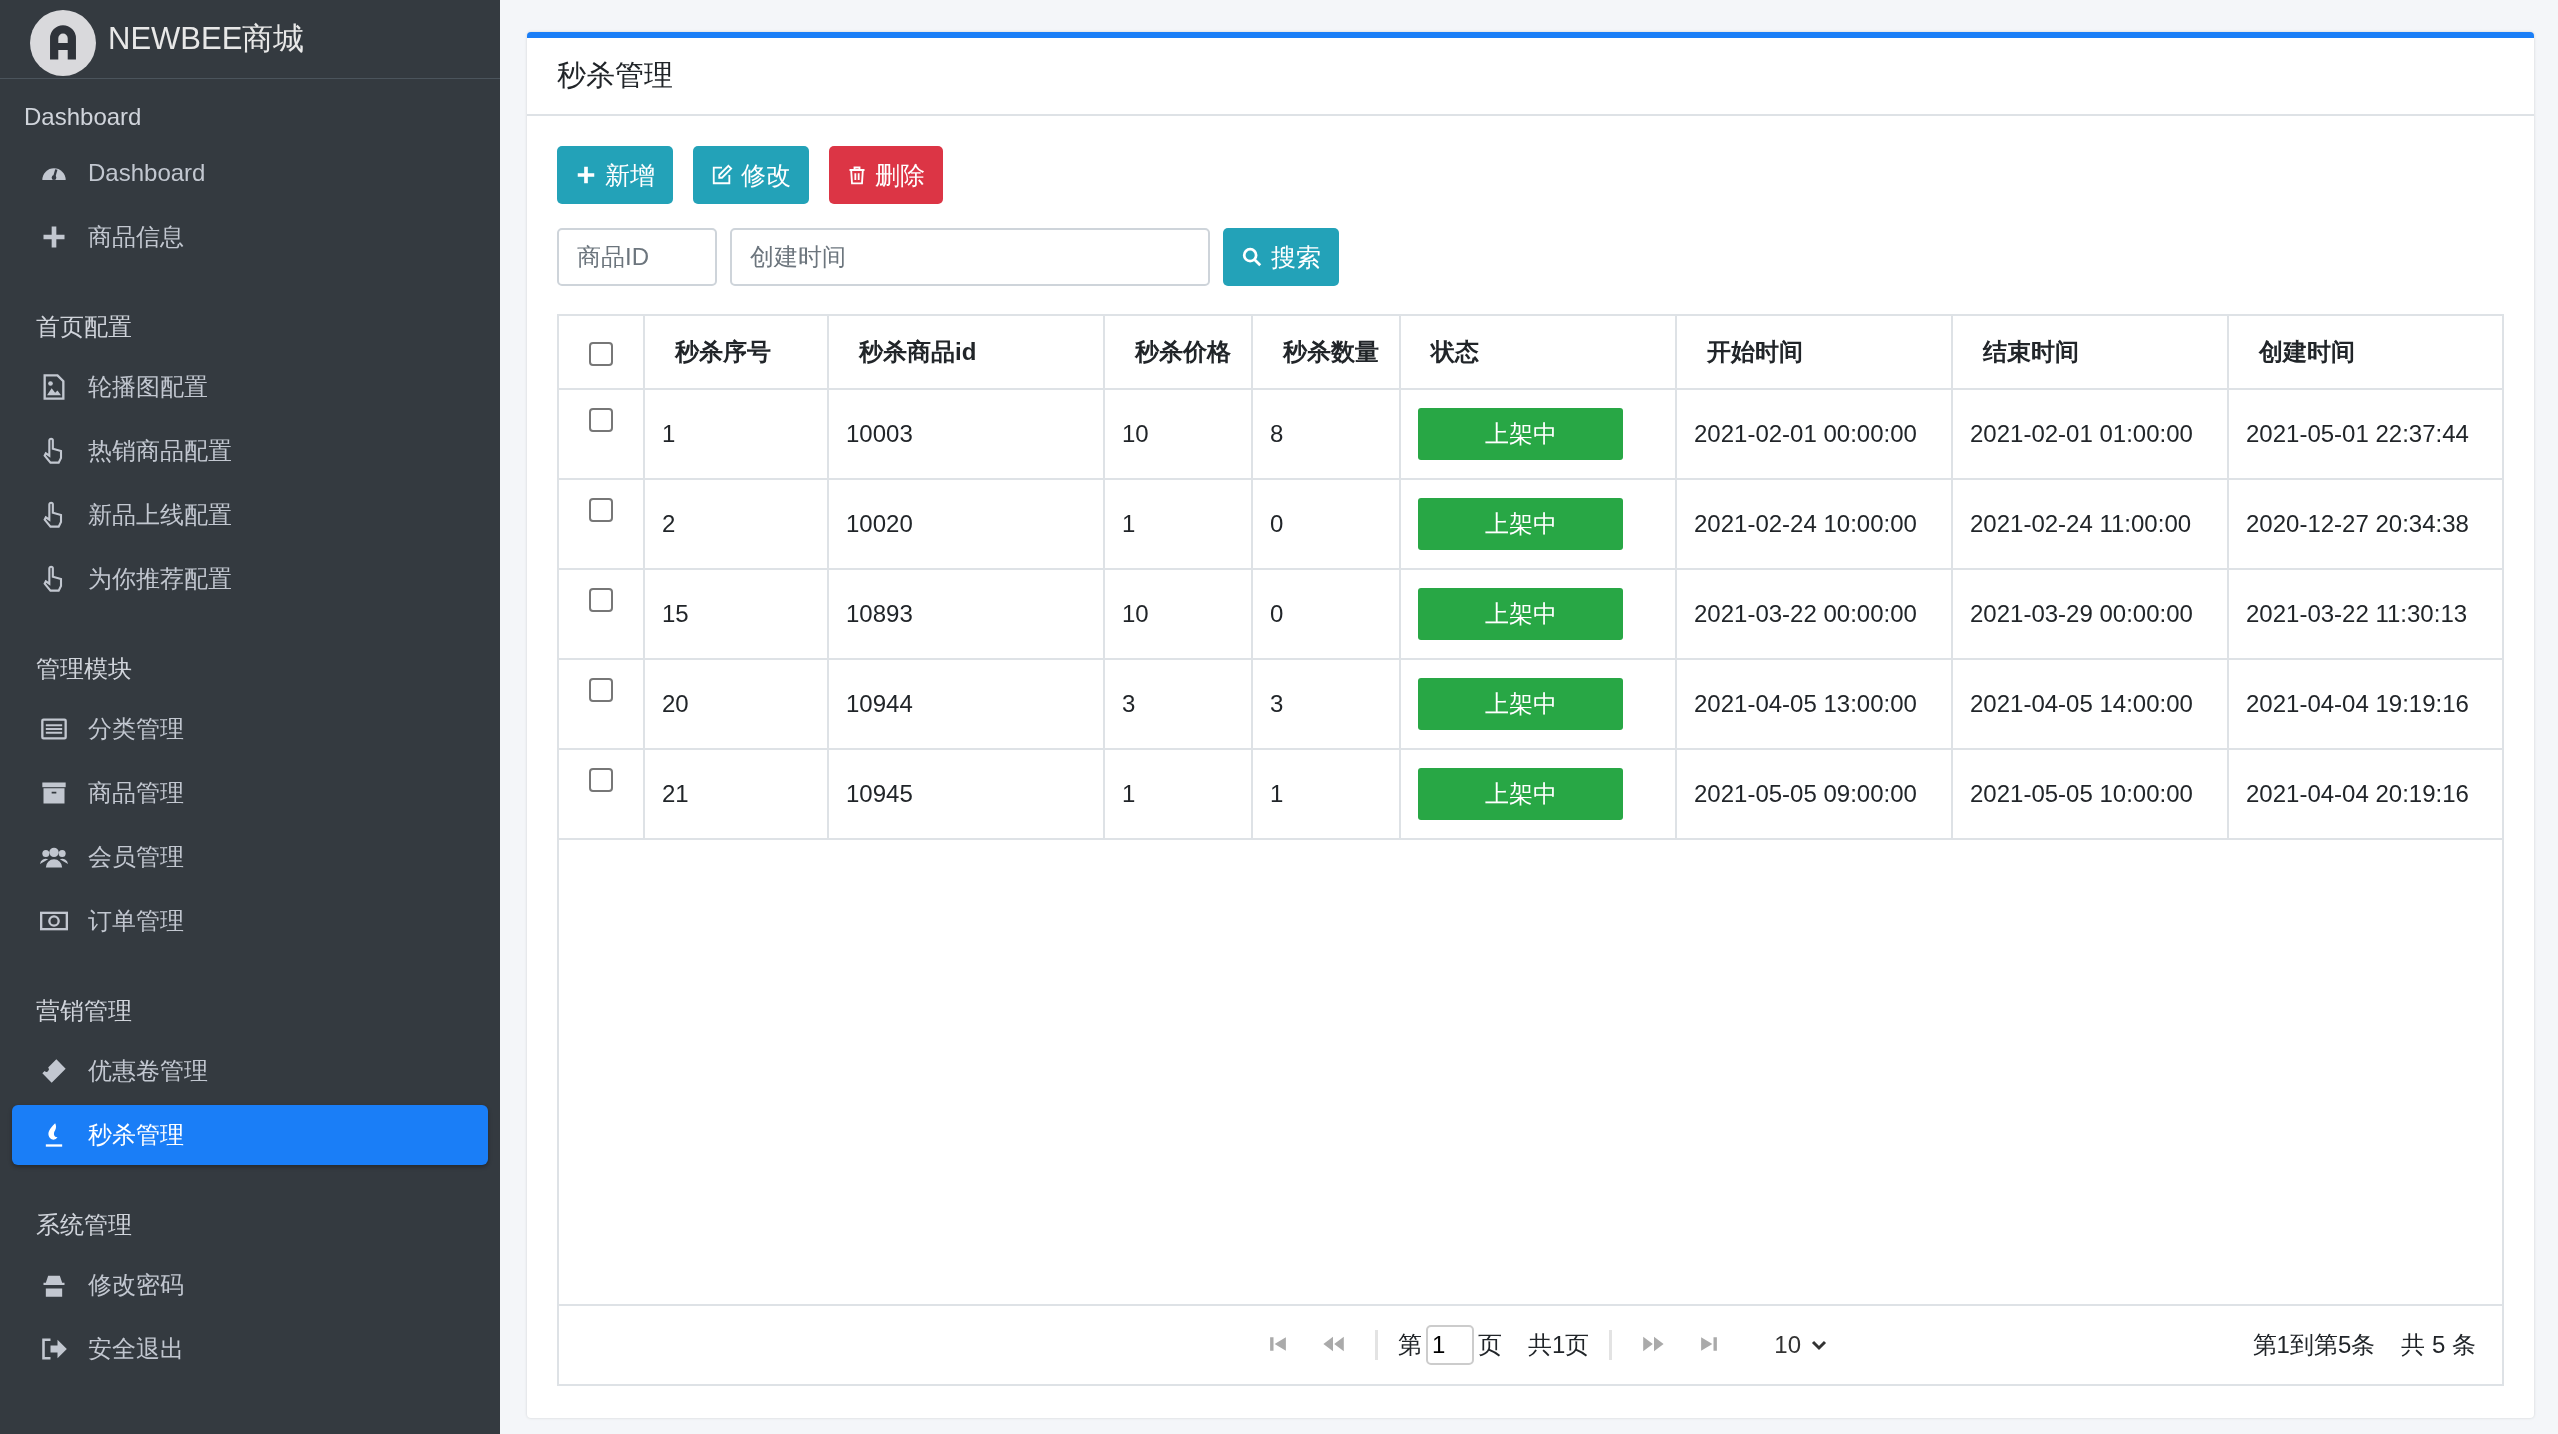 The height and width of the screenshot is (1434, 2558). What do you see at coordinates (601, 353) in the screenshot?
I see `select-all-checkbox` at bounding box center [601, 353].